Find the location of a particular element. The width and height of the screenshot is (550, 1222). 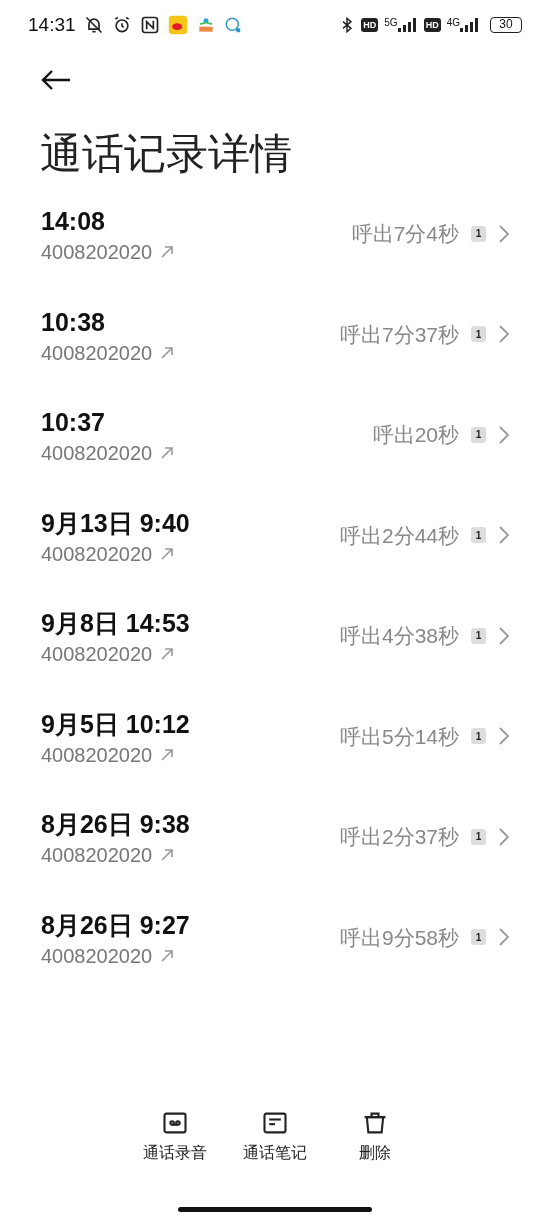

call-row: 14:08 4008202020 呼出7分4秒 1 is located at coordinates (275, 248).